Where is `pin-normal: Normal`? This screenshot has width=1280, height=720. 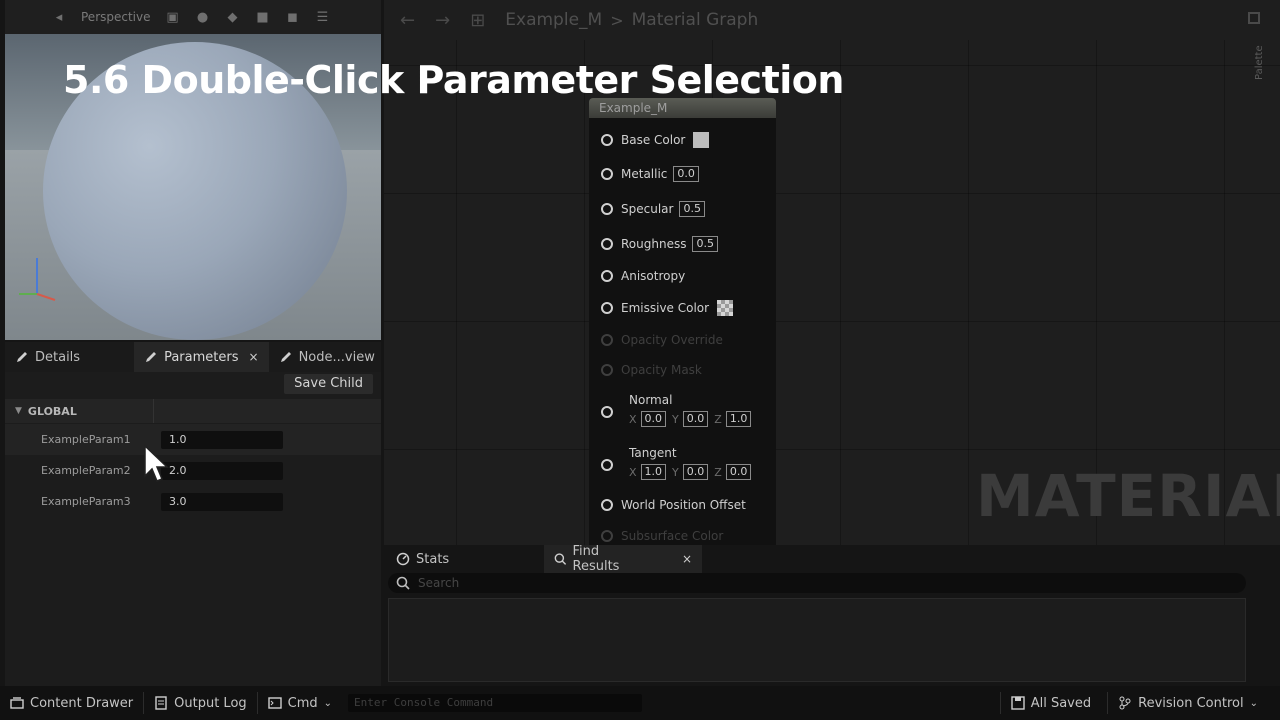
pin-normal: Normal is located at coordinates (682, 400).